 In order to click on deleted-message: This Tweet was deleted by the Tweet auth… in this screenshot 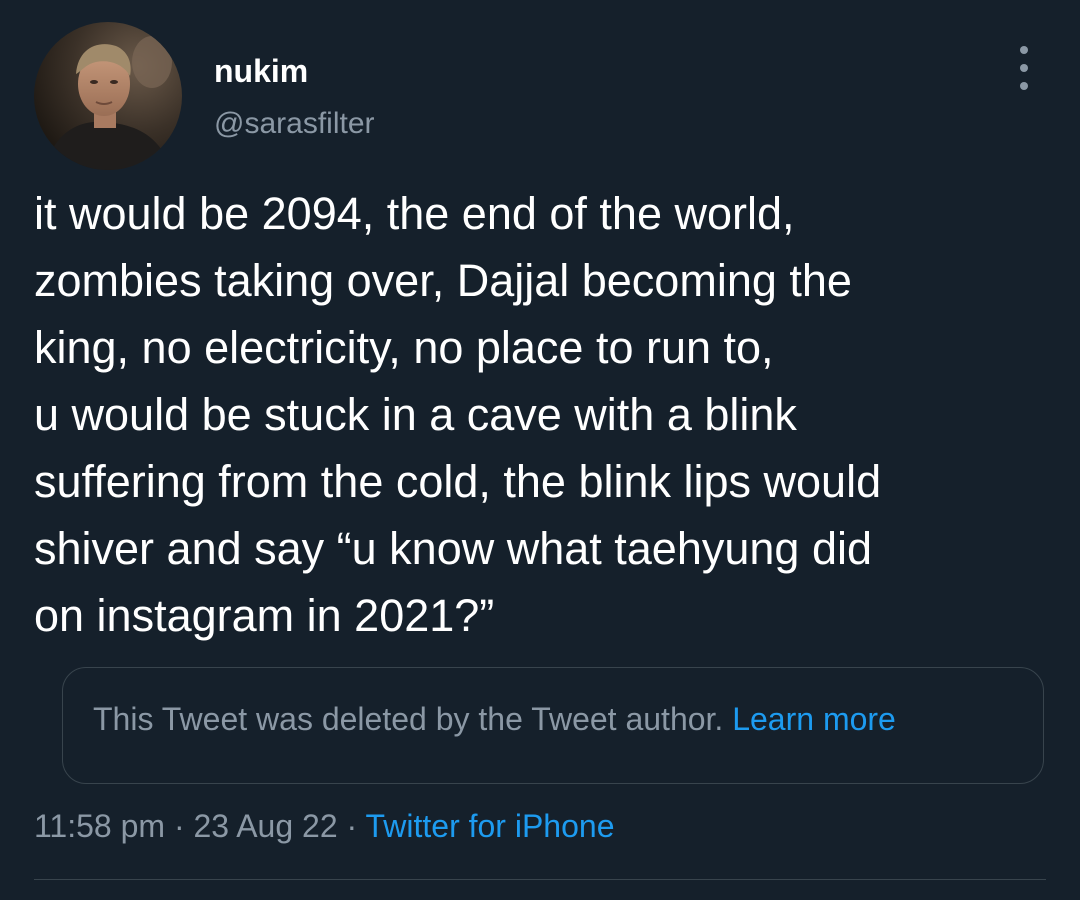, I will do `click(408, 719)`.